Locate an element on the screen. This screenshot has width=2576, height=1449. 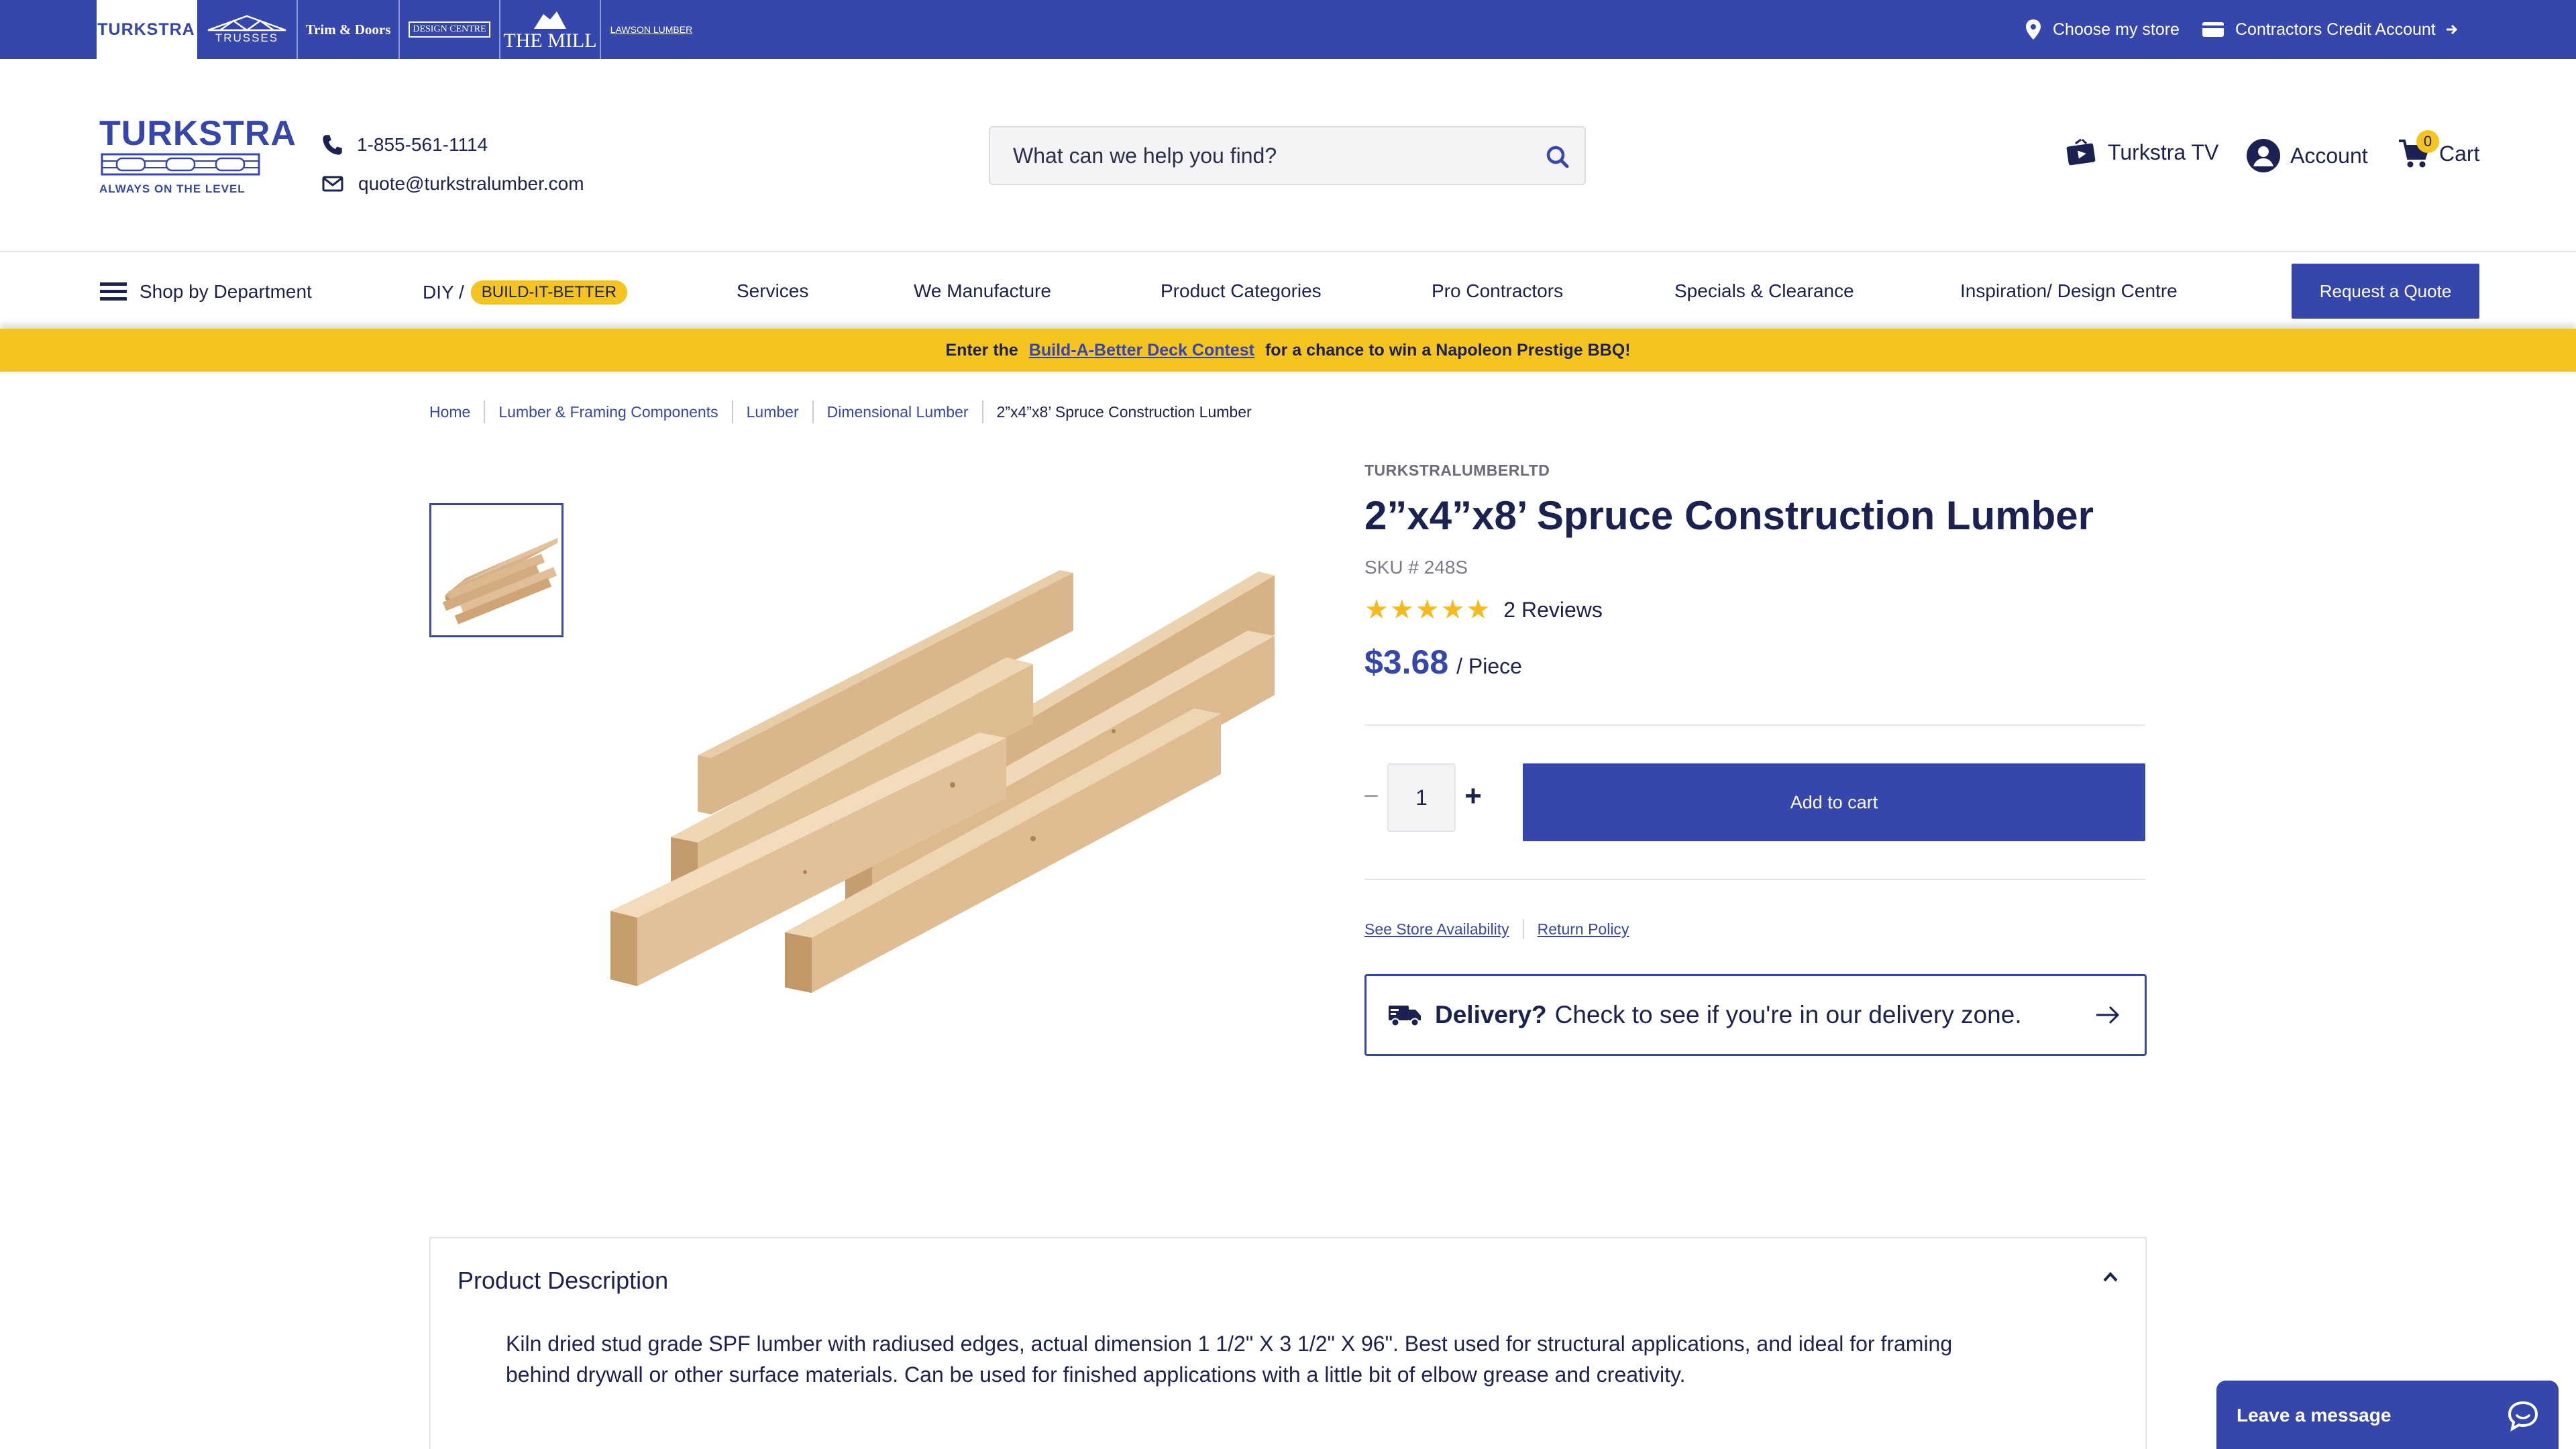
truss-logo-icon is located at coordinates (246, 23).